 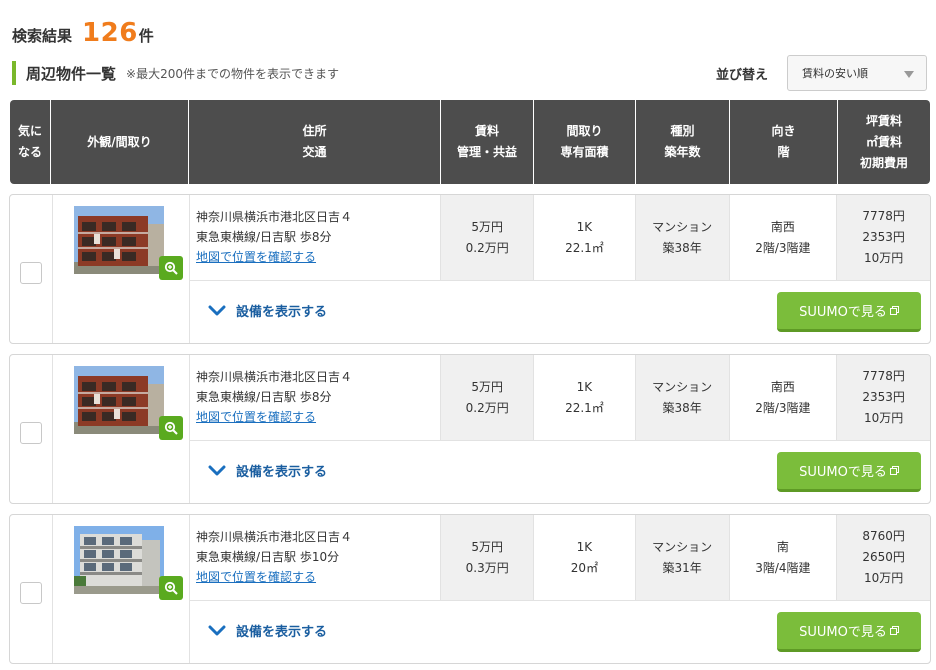 What do you see at coordinates (884, 142) in the screenshot?
I see `column-header-unit-price: 坪賃料 ㎡賃料 初期費用` at bounding box center [884, 142].